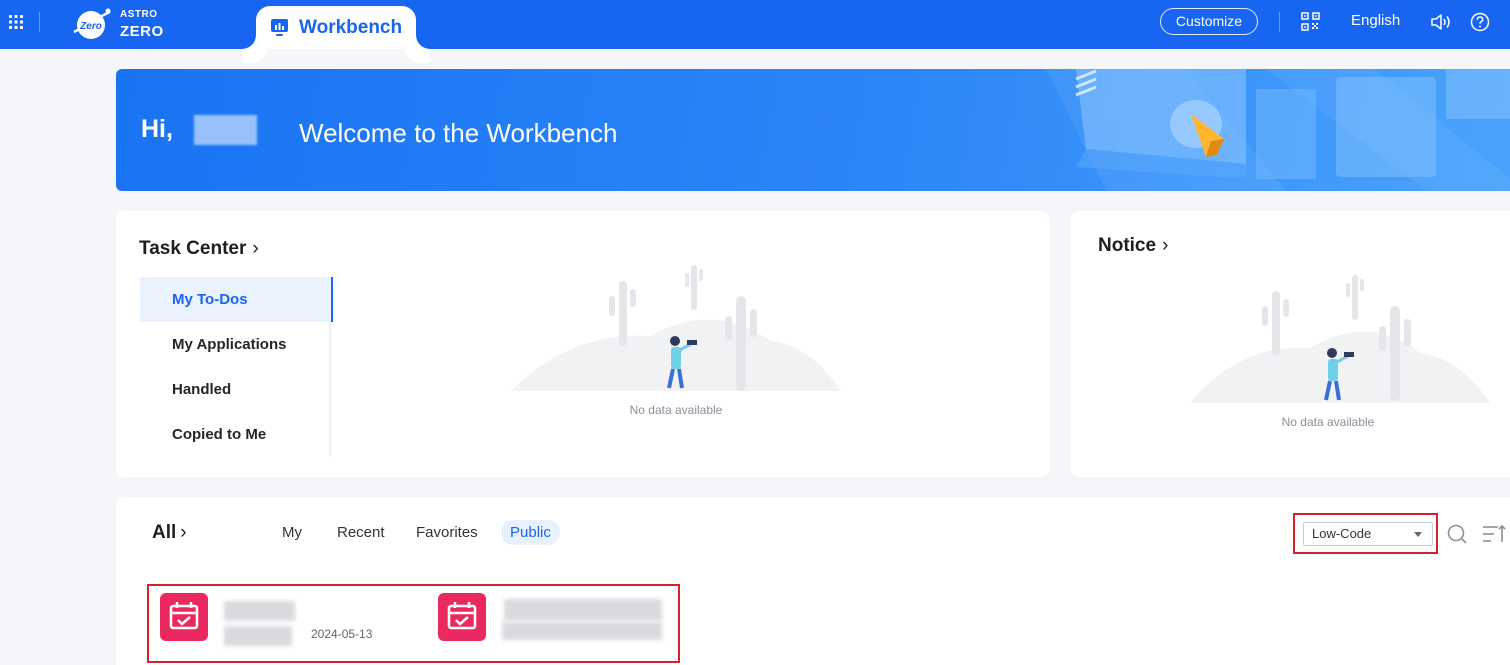  What do you see at coordinates (1418, 534) in the screenshot?
I see `caret-down-icon` at bounding box center [1418, 534].